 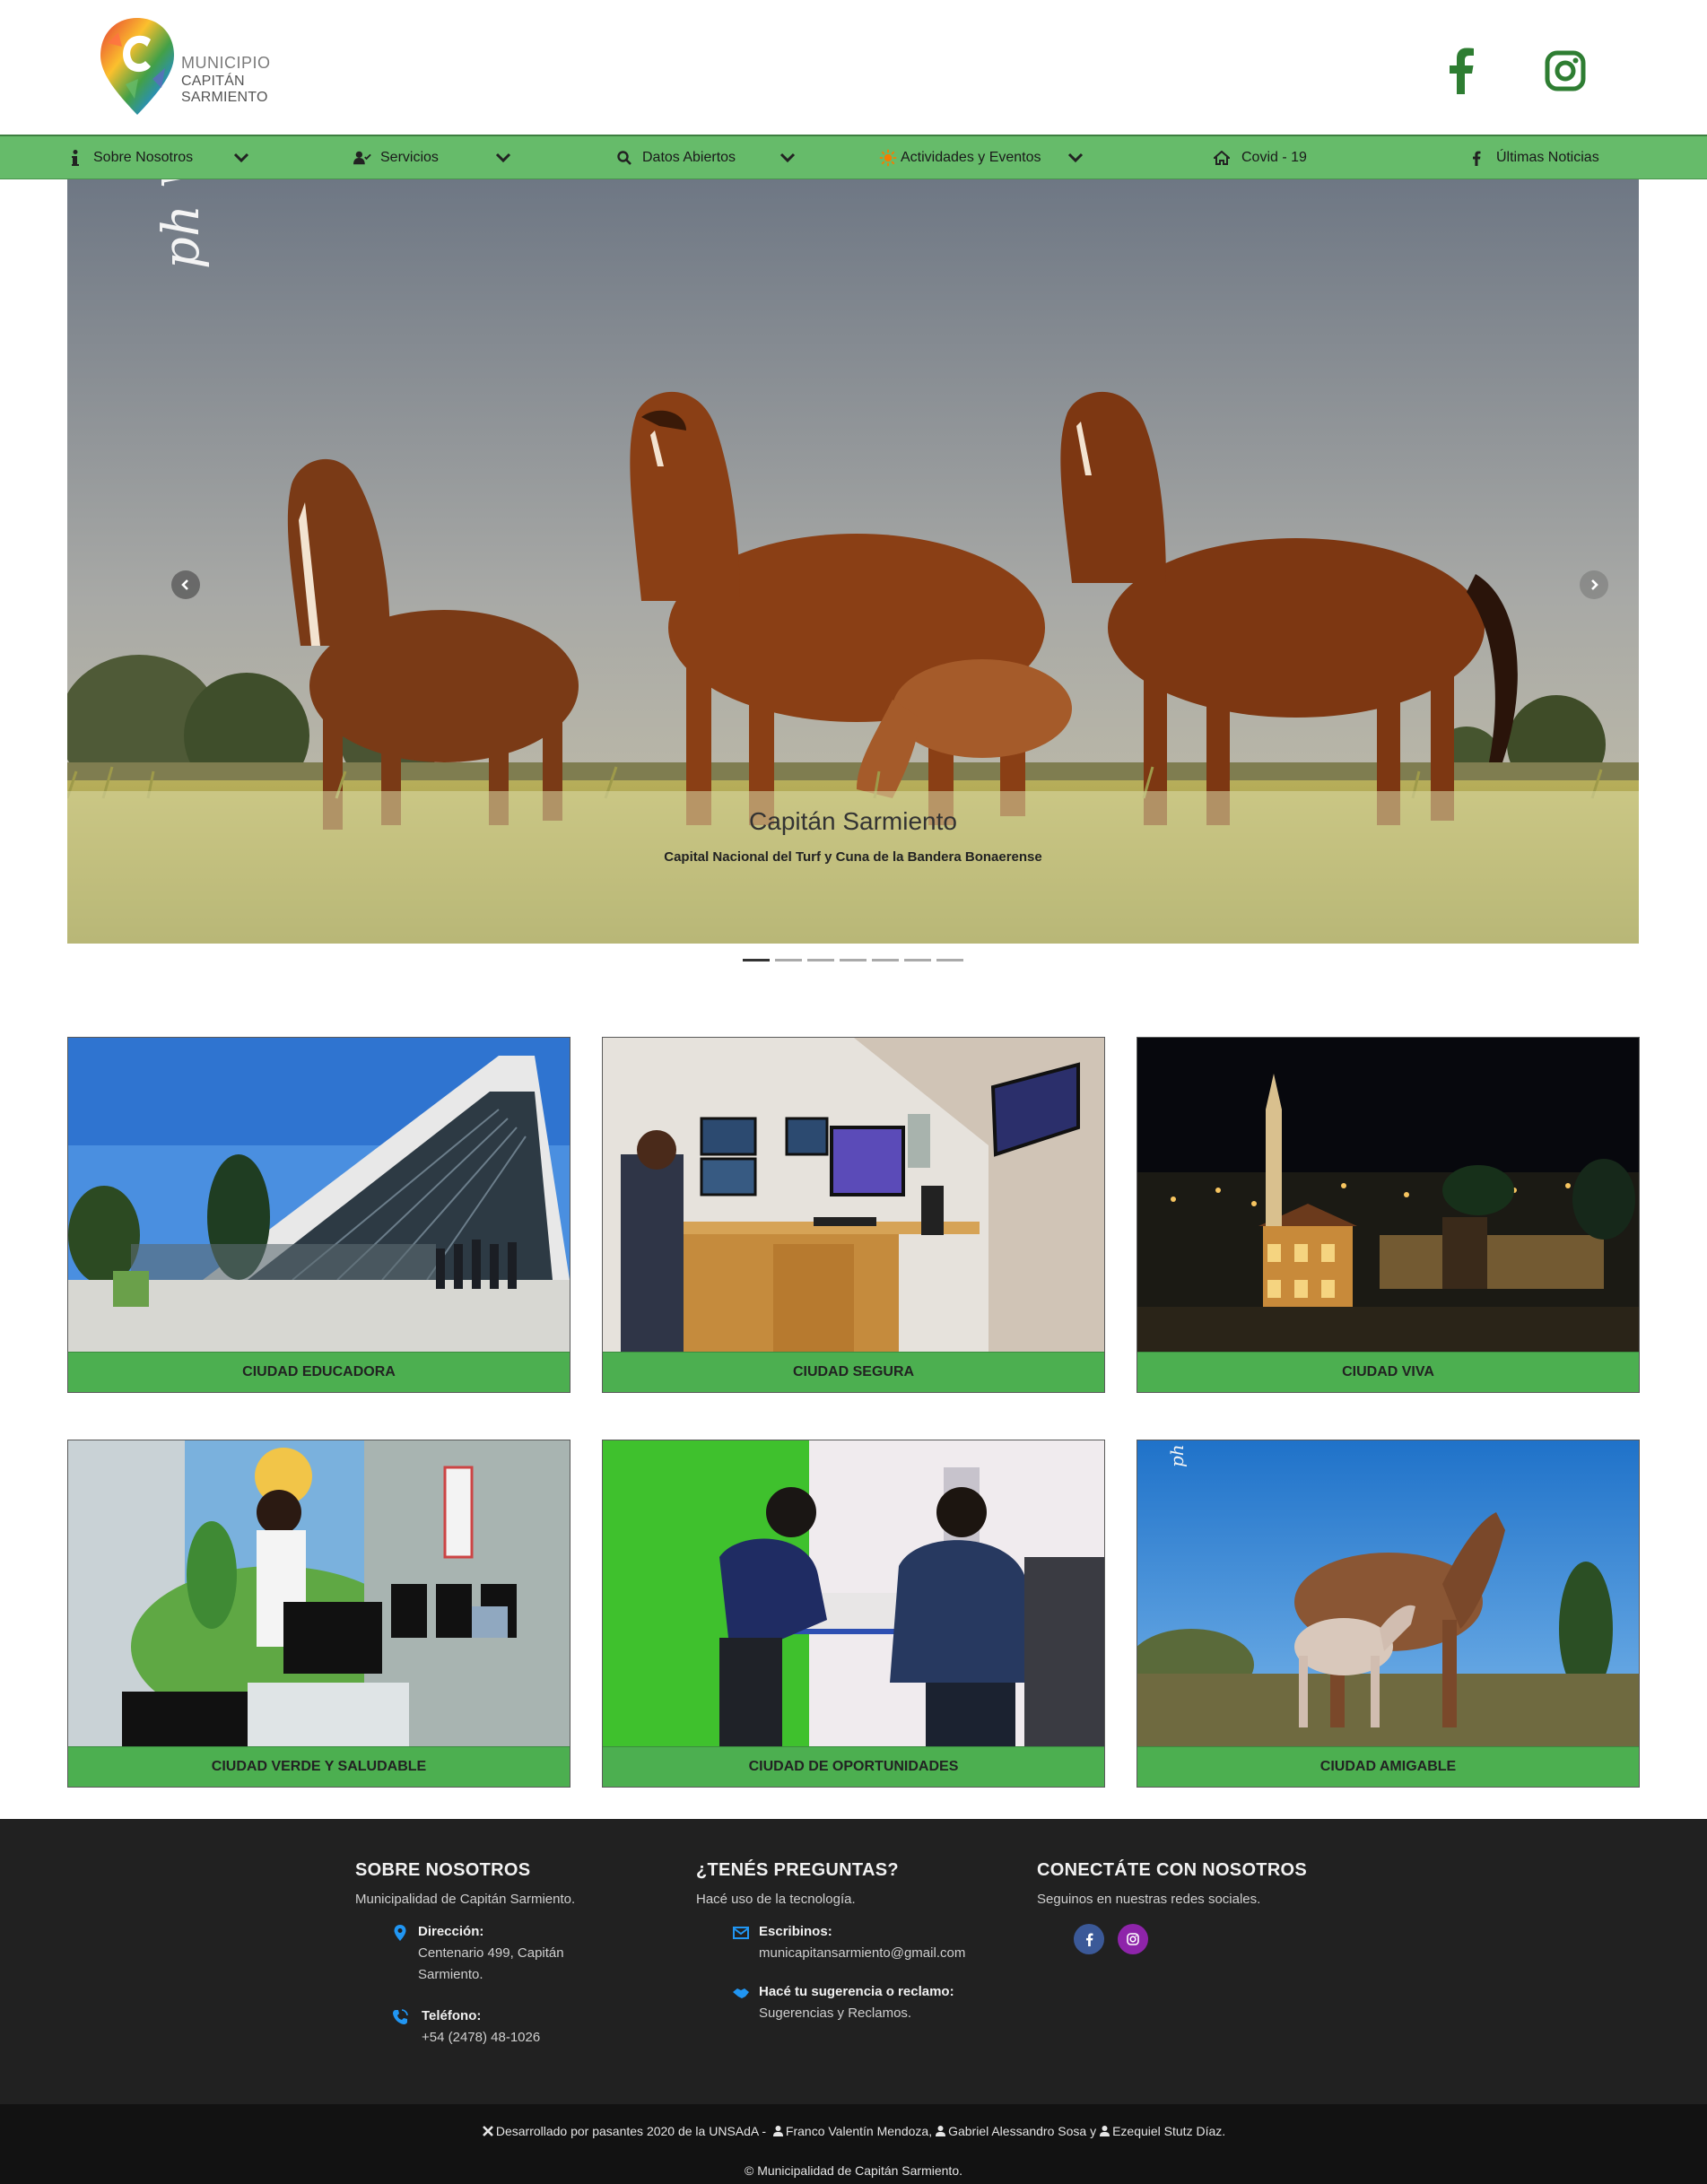 I want to click on nav-servicios: Servicios, so click(x=432, y=157).